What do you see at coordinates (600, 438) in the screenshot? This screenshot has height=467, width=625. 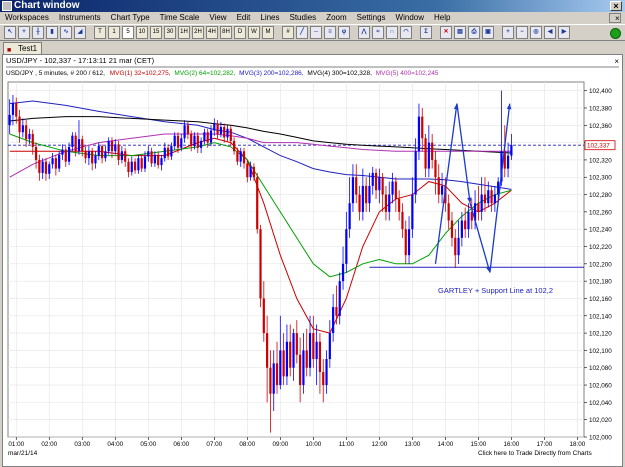 I see `y-tick-label: 102,000` at bounding box center [600, 438].